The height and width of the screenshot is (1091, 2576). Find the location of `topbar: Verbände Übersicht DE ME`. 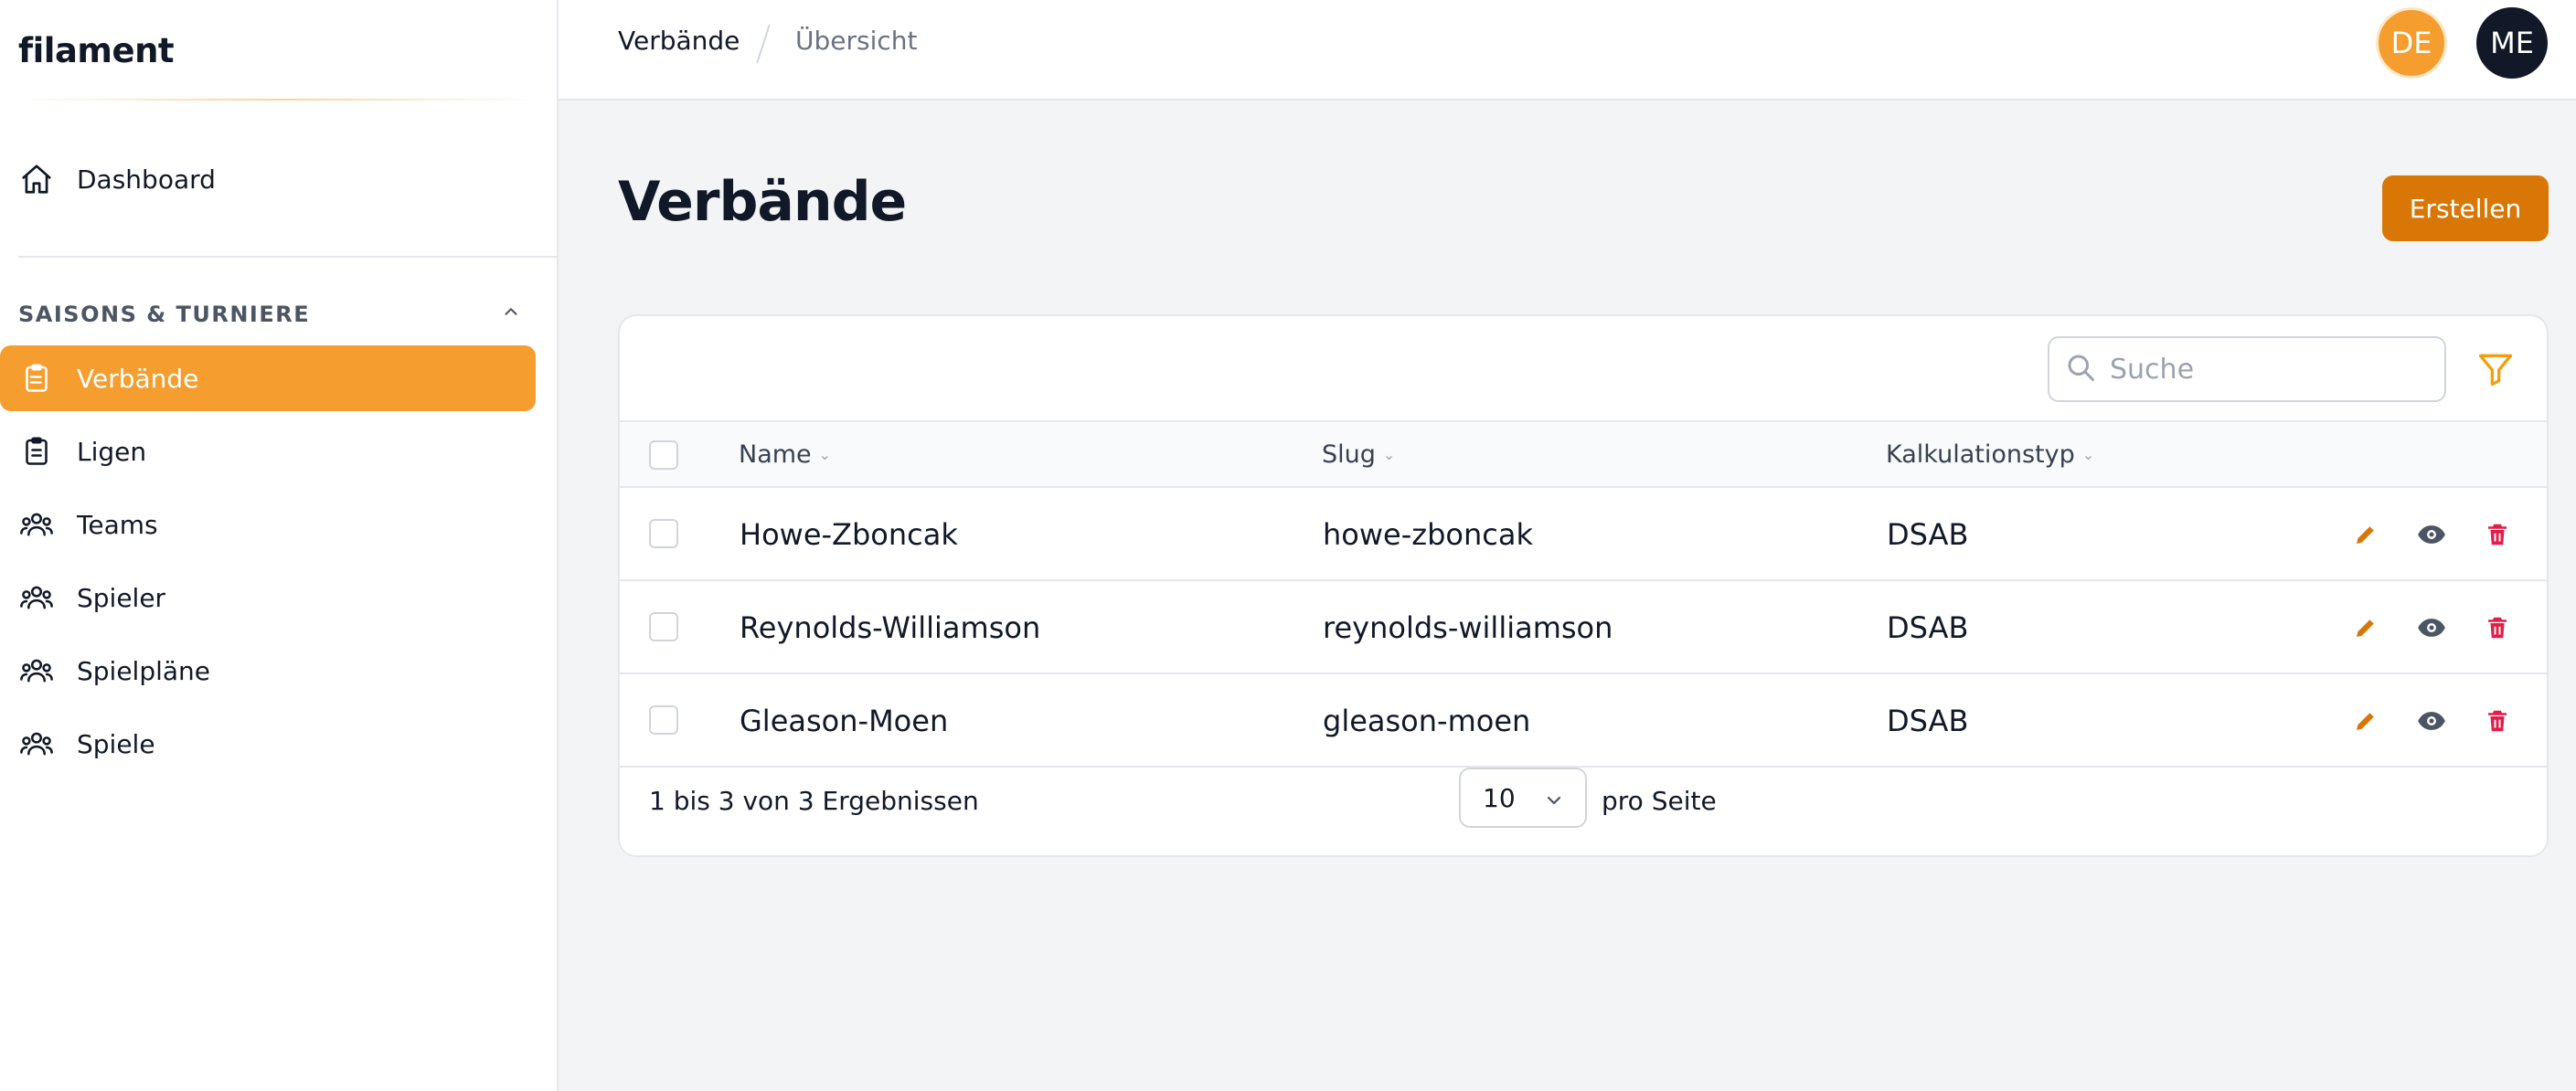

topbar: Verbände Übersicht DE ME is located at coordinates (1567, 50).